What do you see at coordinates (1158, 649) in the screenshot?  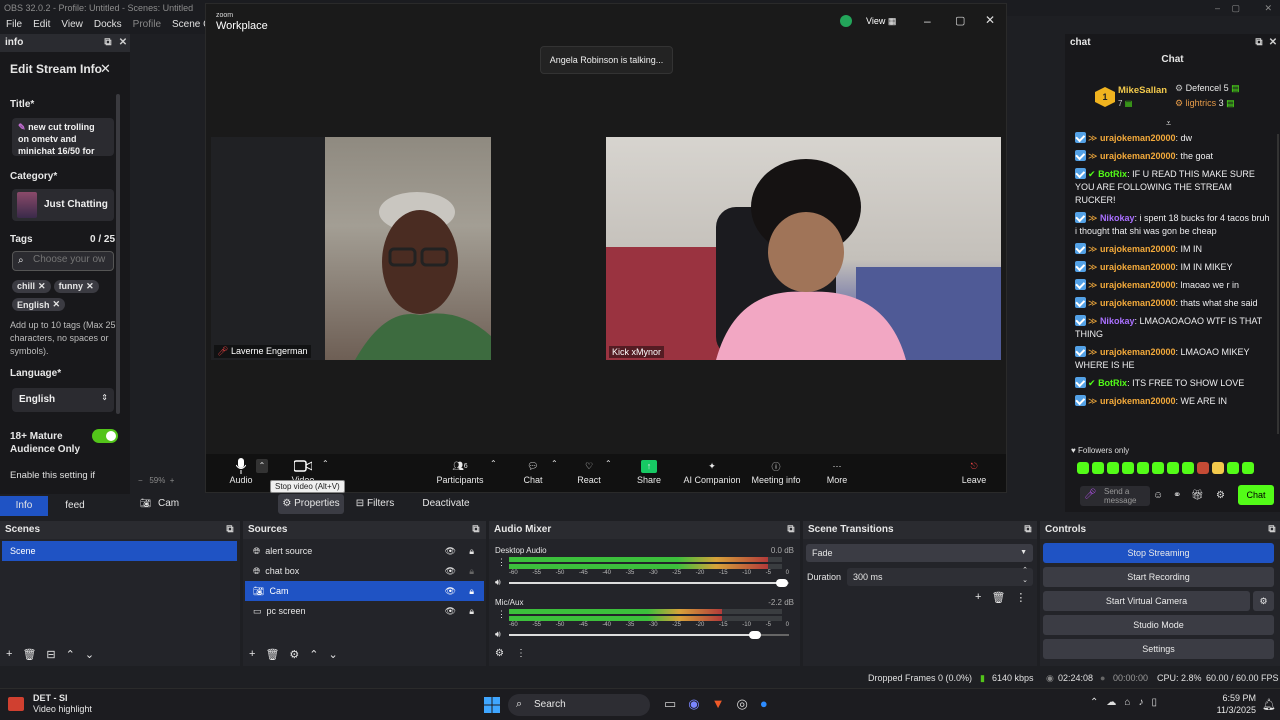 I see `settings-button: Settings` at bounding box center [1158, 649].